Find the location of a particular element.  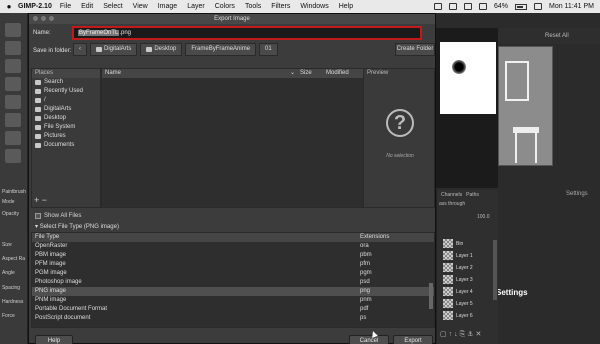

file-type-ext: psd is located at coordinates (365, 282).